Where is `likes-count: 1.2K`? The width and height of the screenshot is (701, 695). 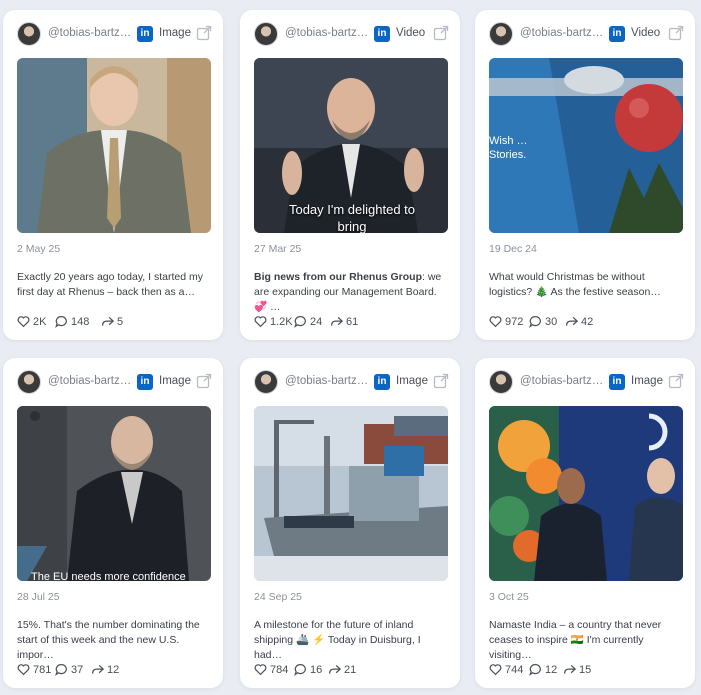
likes-count: 1.2K is located at coordinates (281, 322).